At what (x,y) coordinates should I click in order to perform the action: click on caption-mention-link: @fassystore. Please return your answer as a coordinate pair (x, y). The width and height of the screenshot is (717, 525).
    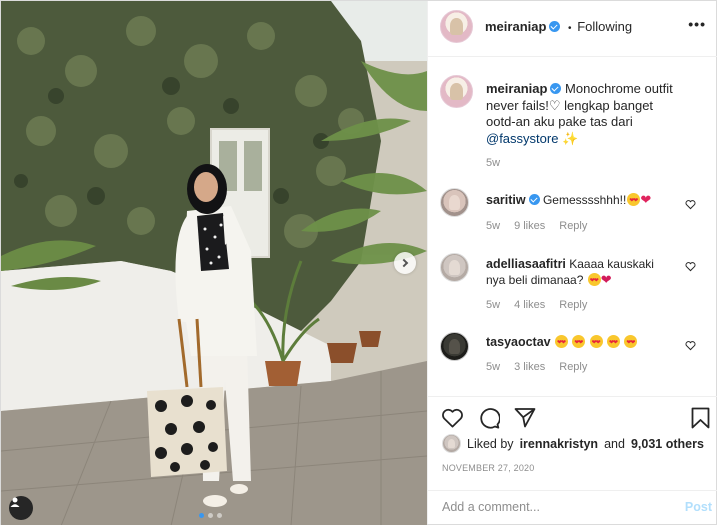
    Looking at the image, I should click on (522, 138).